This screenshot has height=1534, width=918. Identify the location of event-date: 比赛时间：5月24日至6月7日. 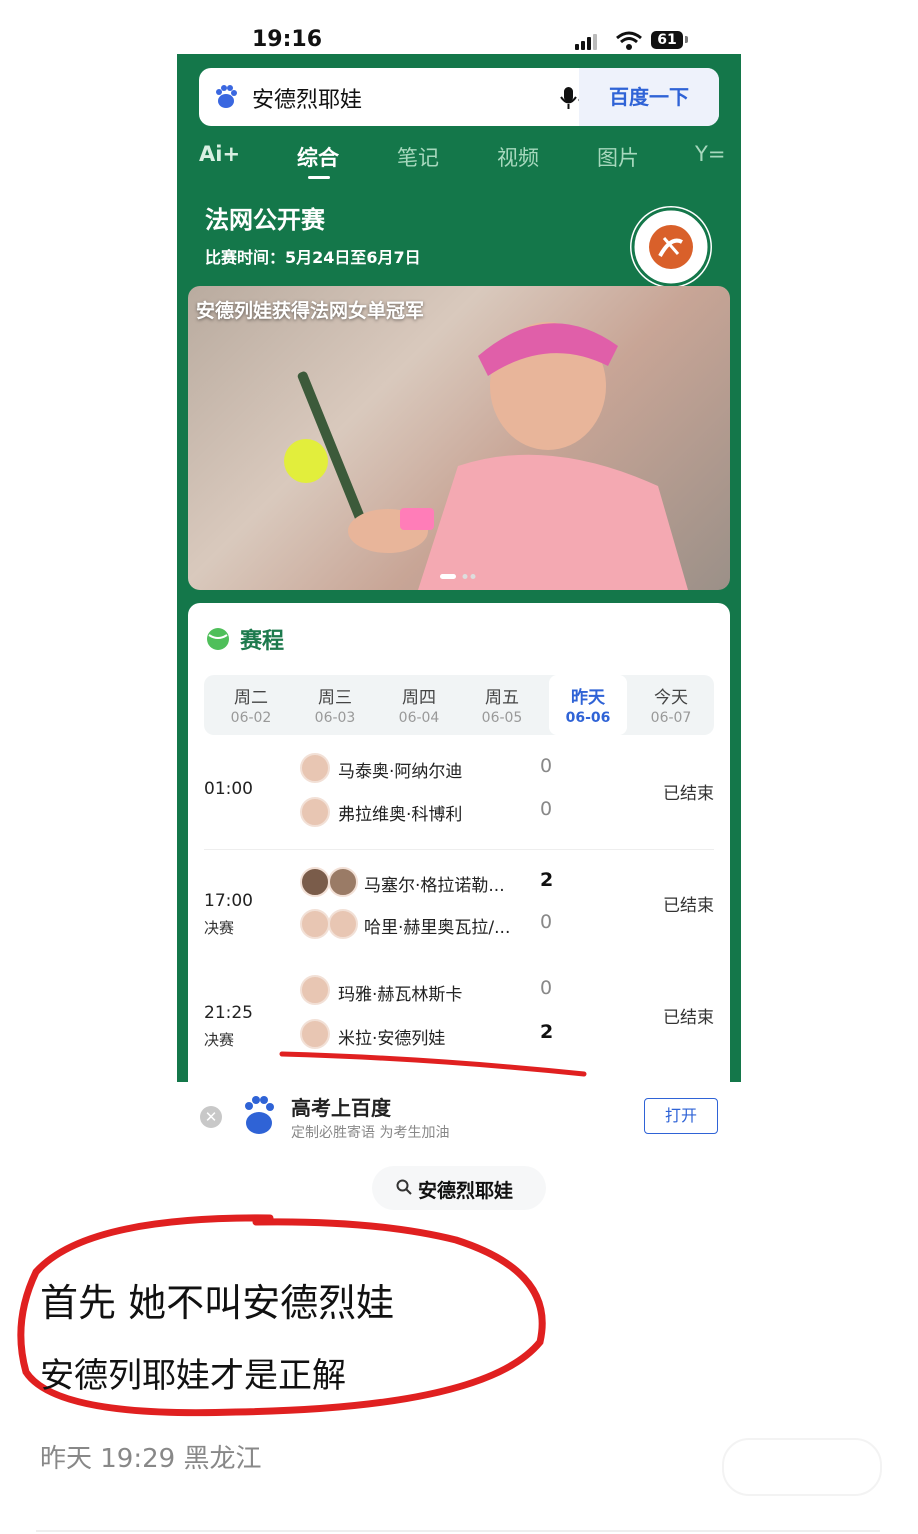
(313, 257).